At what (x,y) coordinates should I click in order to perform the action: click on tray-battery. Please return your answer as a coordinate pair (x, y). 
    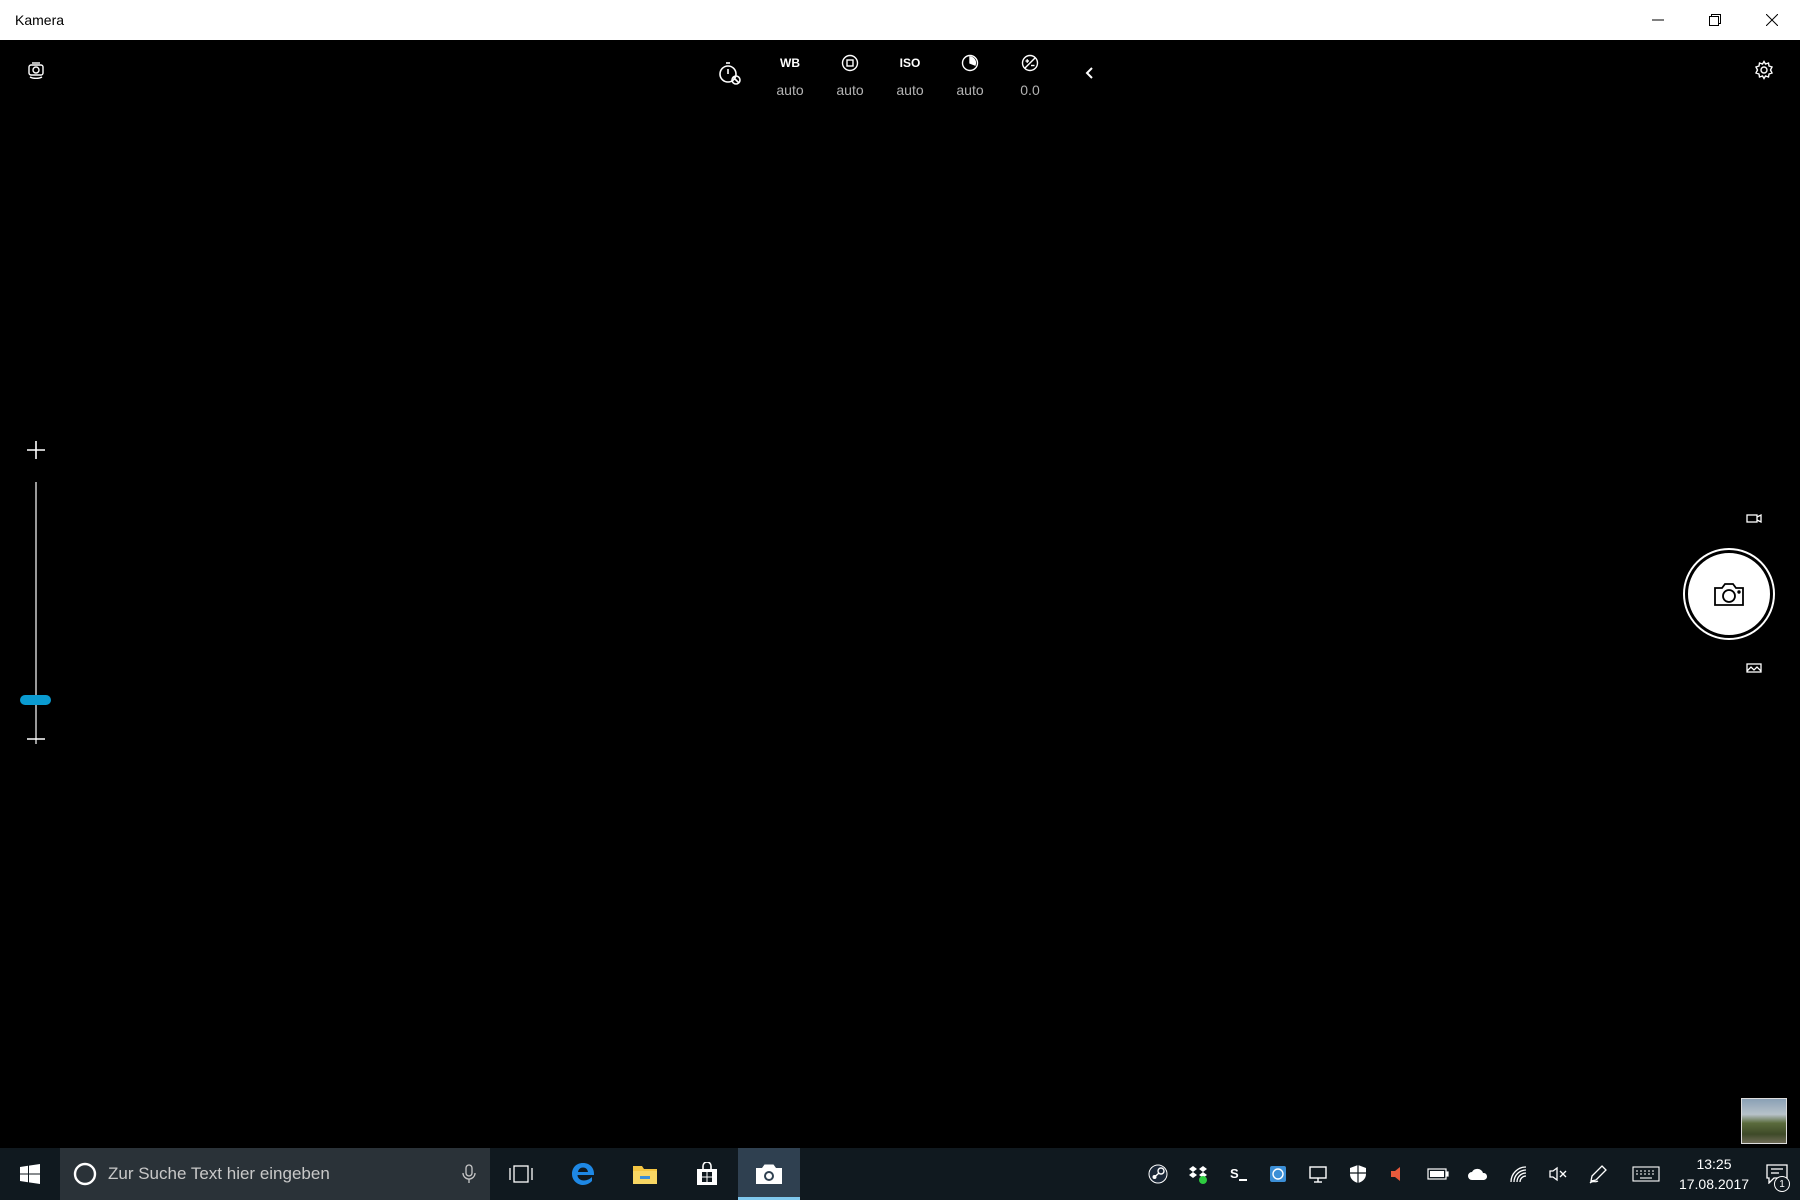
    Looking at the image, I should click on (1438, 1174).